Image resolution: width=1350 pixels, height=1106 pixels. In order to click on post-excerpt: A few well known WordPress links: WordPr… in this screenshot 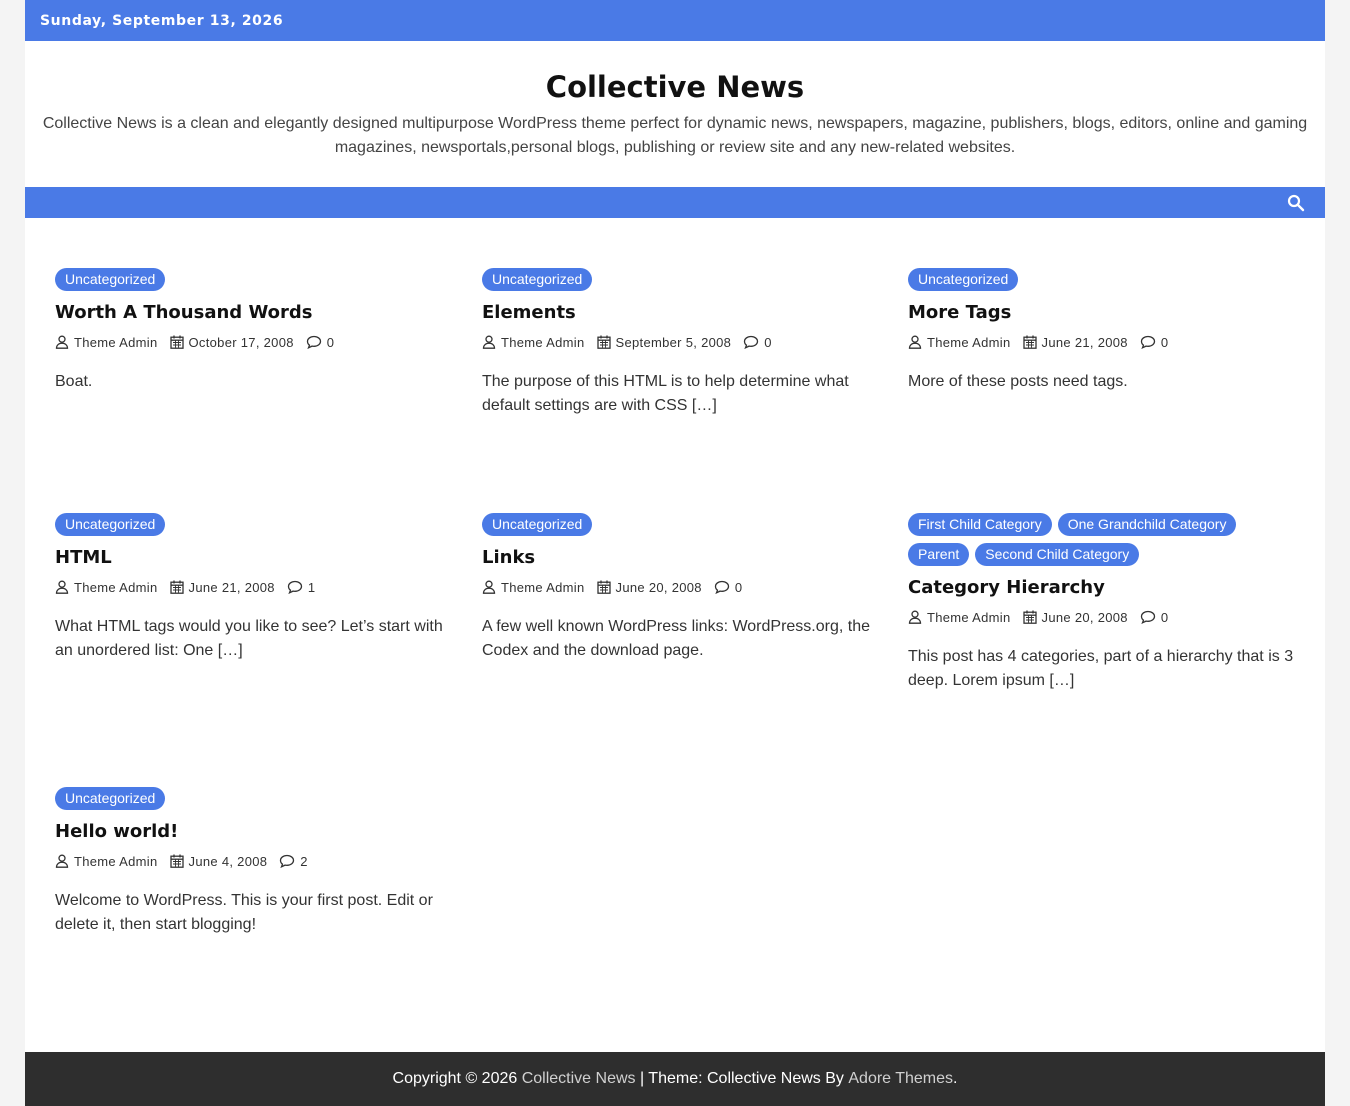, I will do `click(676, 638)`.